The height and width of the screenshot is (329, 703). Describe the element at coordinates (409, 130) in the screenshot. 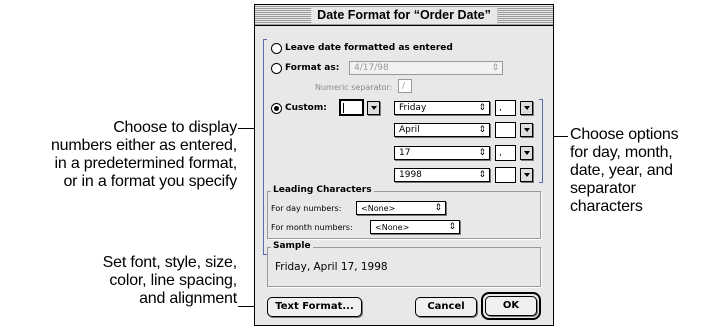

I see `month-value: April` at that location.